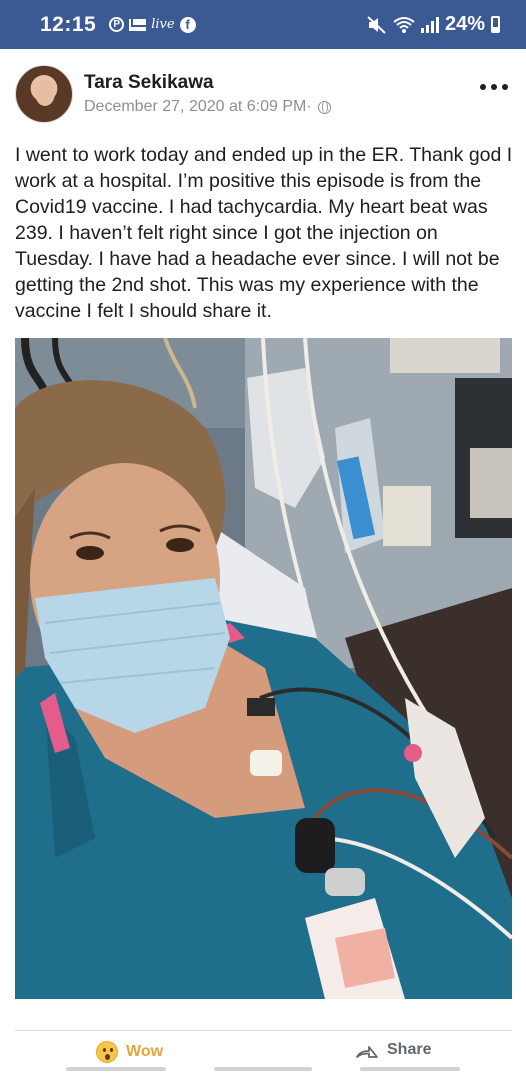 This screenshot has height=1081, width=526. I want to click on pinterest-icon: P, so click(117, 24).